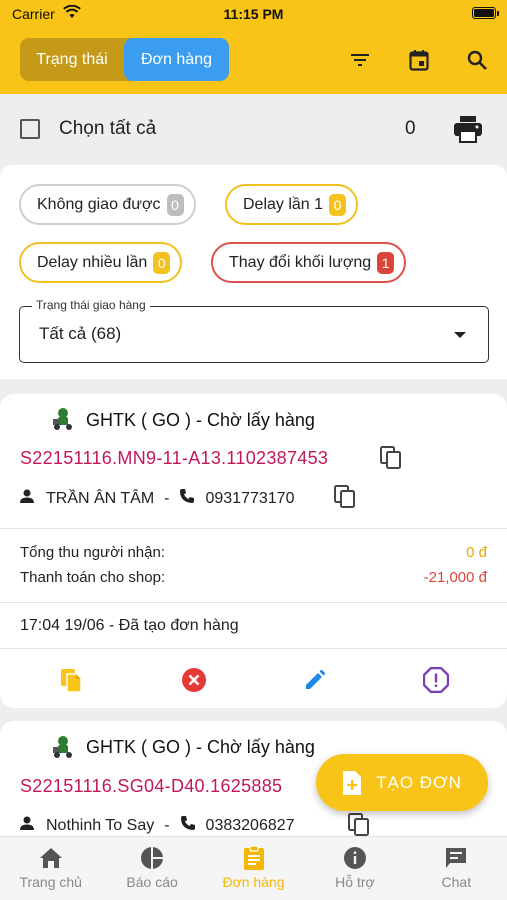 This screenshot has height=900, width=507. I want to click on segment-orders: Đơn hàng, so click(176, 59).